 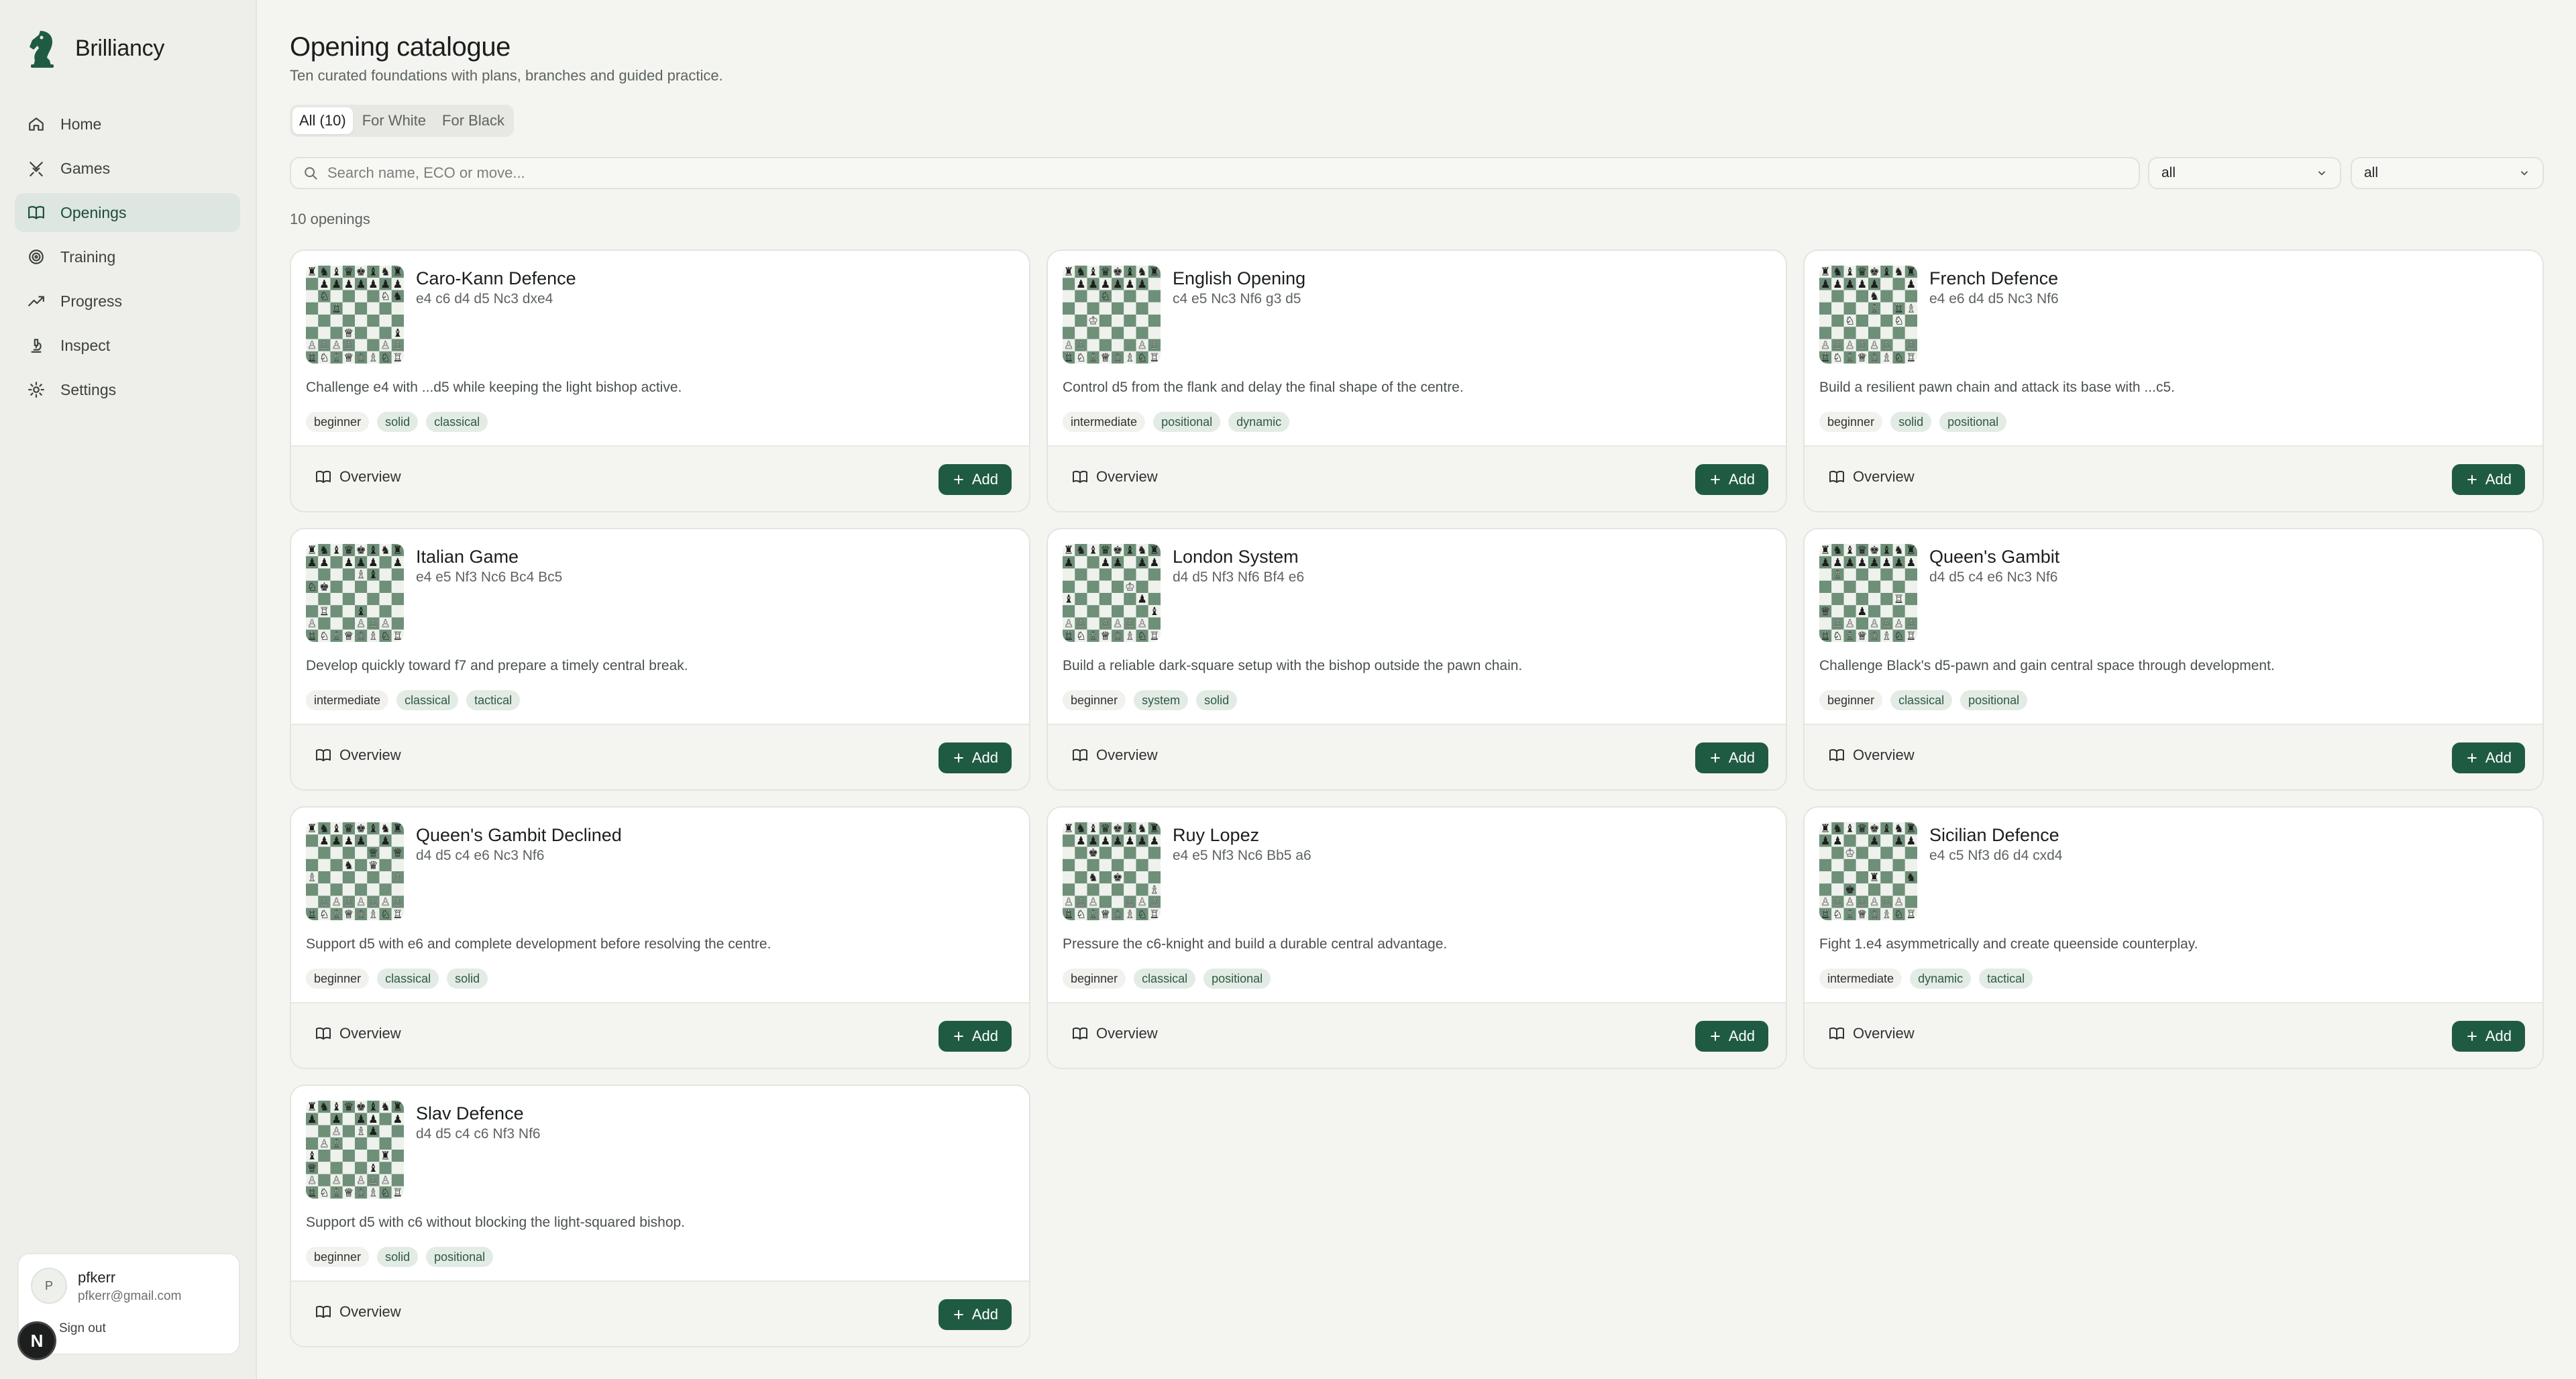 What do you see at coordinates (127, 345) in the screenshot?
I see `sidebar-item-inspect: Inspect` at bounding box center [127, 345].